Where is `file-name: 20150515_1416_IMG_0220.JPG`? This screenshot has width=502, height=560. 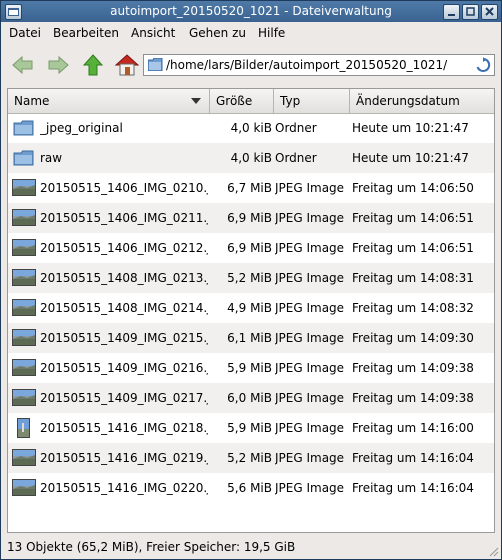 file-name: 20150515_1416_IMG_0220.JPG is located at coordinates (124, 488).